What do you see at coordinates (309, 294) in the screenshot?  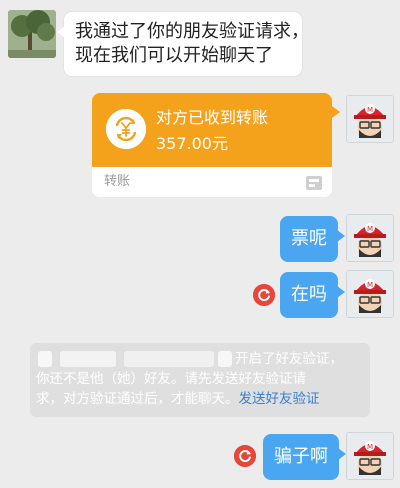 I see `outgoing-message-text: 在吗` at bounding box center [309, 294].